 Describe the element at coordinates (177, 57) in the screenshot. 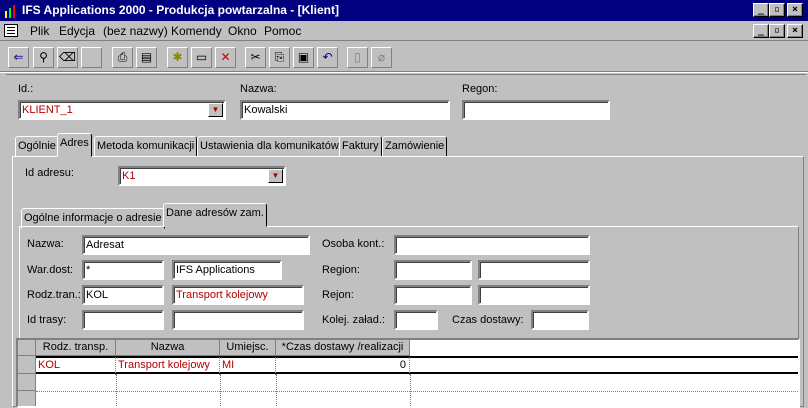

I see `new-icon: ✱` at that location.